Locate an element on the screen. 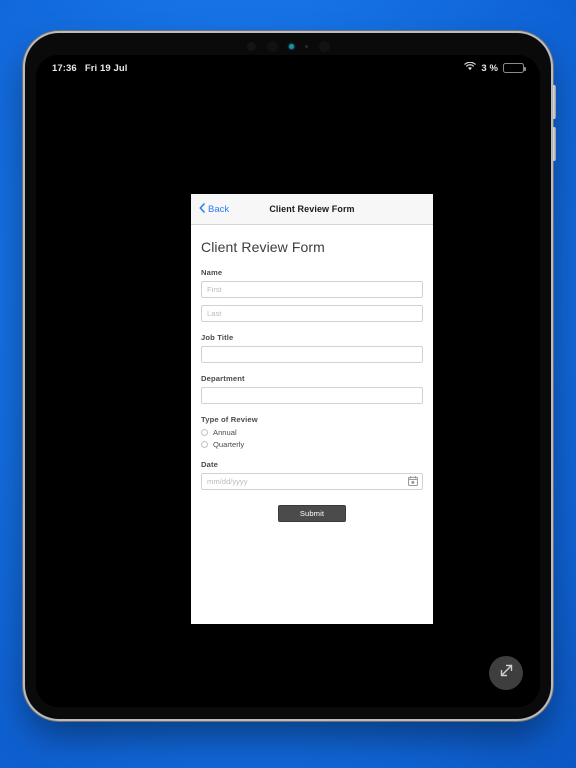 The height and width of the screenshot is (768, 576). date-input is located at coordinates (312, 481).